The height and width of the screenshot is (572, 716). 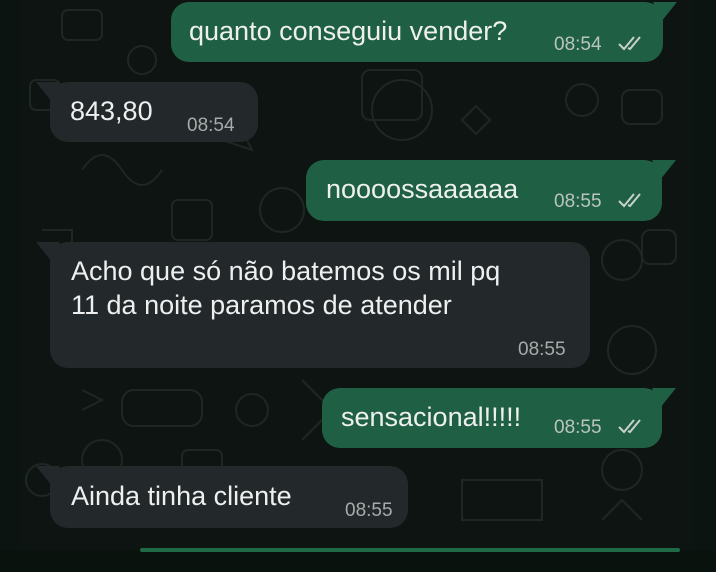 I want to click on message-text: noooossaaaaaa, so click(x=422, y=189).